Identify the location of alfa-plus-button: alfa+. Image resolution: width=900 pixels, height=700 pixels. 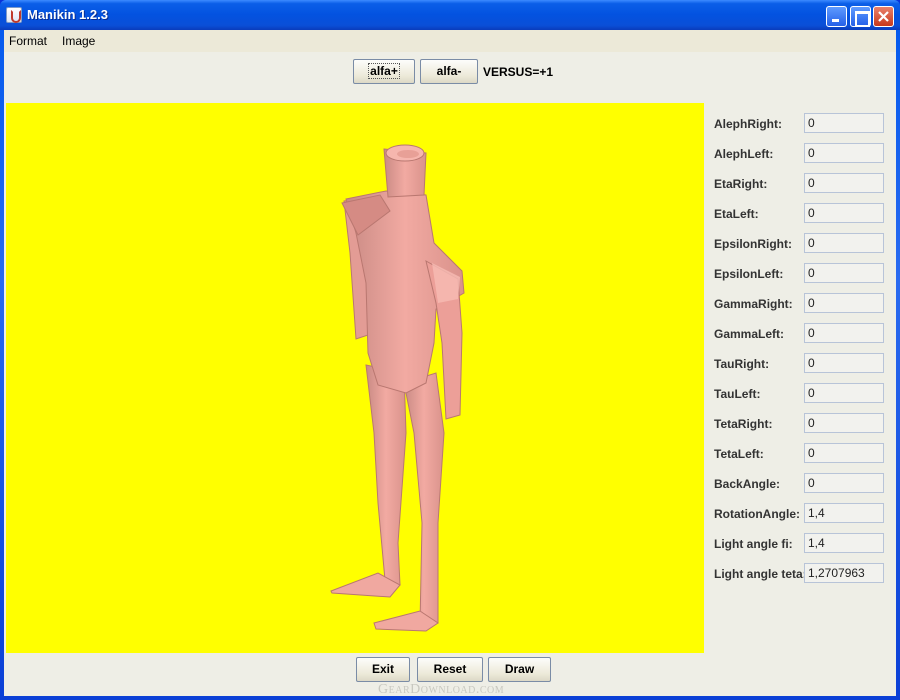
(384, 71).